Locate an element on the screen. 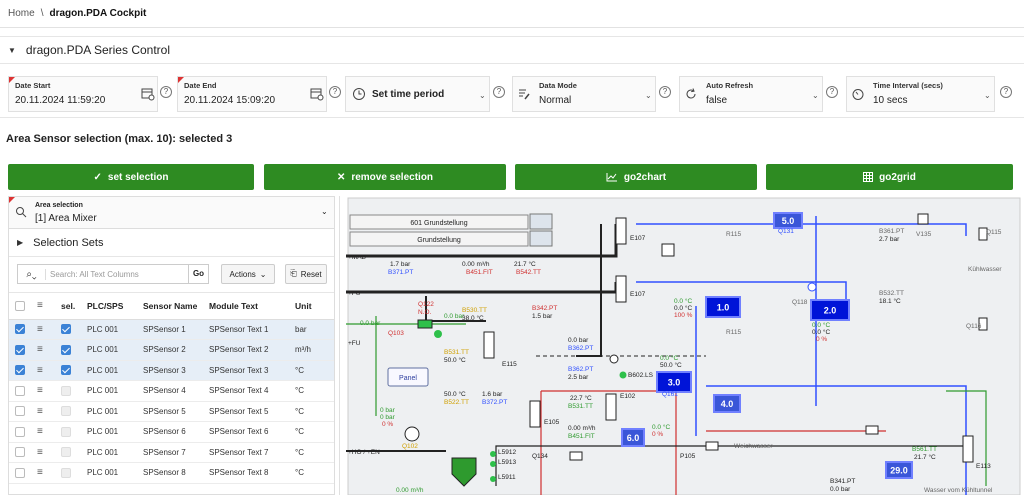 This screenshot has height=495, width=1024. check-icon: ✓ is located at coordinates (97, 177).